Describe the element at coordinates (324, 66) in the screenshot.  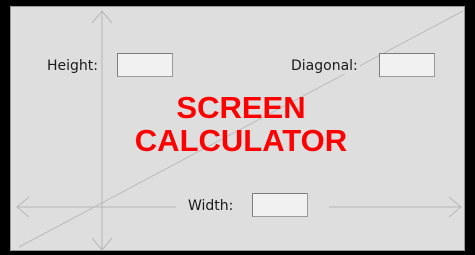
I see `diagonal-label: Diagonal:` at that location.